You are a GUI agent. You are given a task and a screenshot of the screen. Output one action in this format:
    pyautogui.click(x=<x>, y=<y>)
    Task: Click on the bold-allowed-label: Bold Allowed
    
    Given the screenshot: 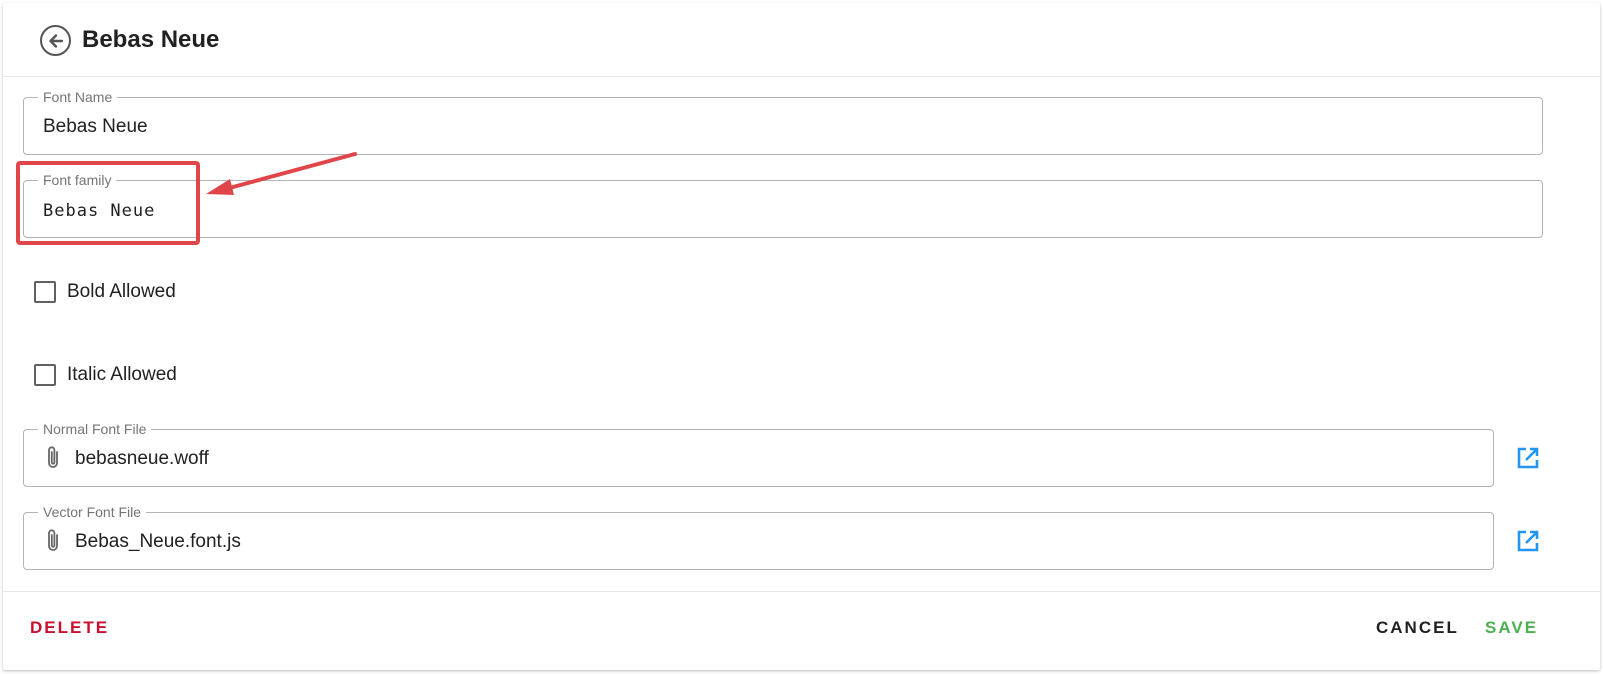 What is the action you would take?
    pyautogui.click(x=121, y=291)
    